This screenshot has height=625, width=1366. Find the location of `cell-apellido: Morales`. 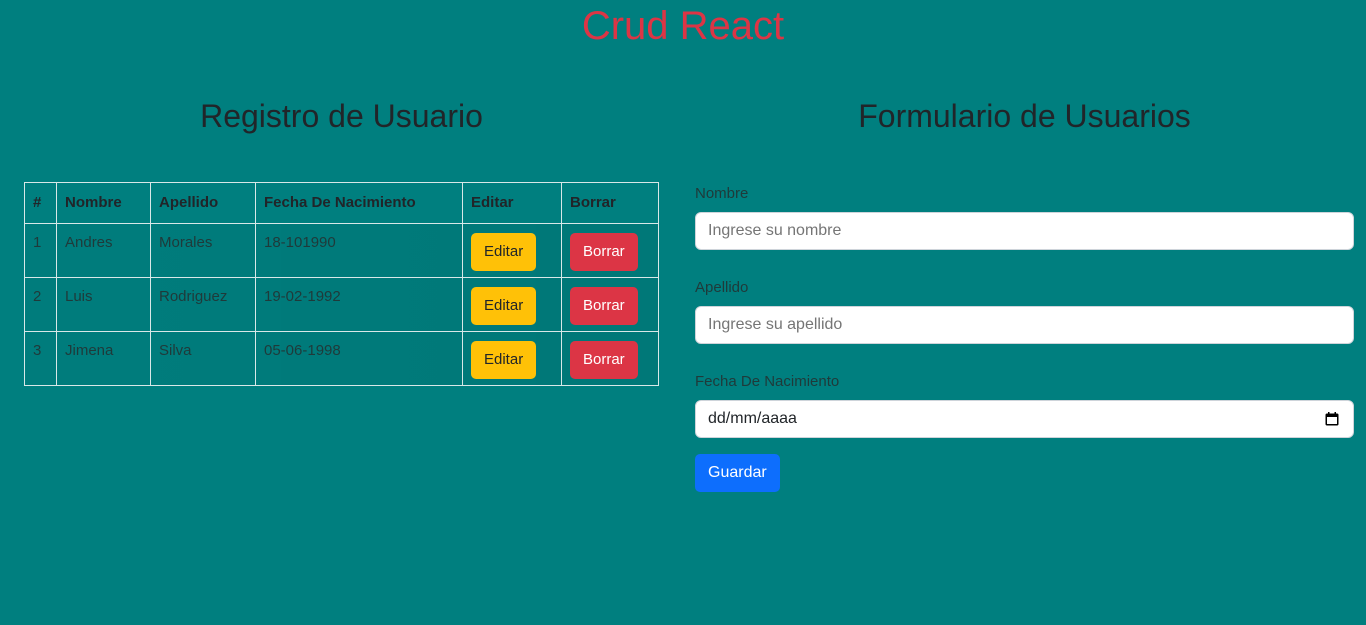

cell-apellido: Morales is located at coordinates (203, 250).